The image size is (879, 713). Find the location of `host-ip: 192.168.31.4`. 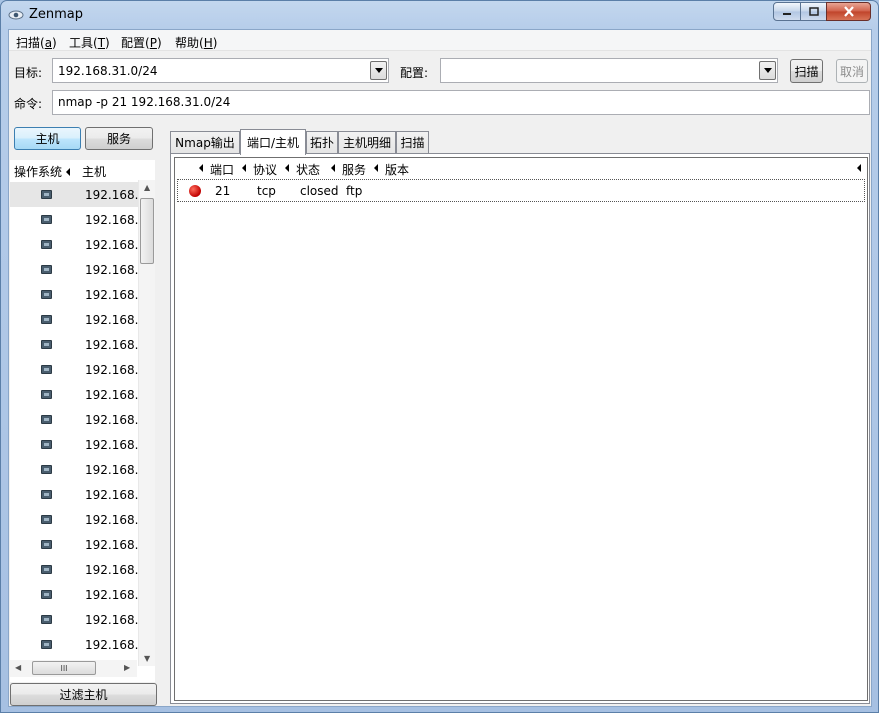

host-ip: 192.168.31.4 is located at coordinates (111, 270).